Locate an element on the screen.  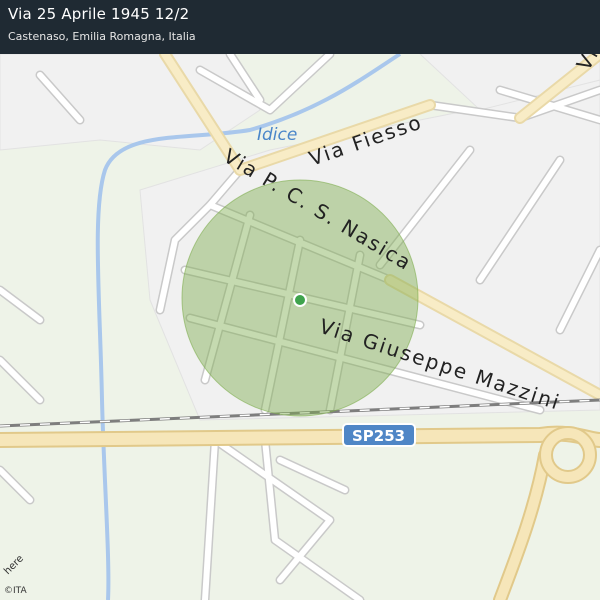
route-shield-sp253: SP253 is located at coordinates (379, 435).